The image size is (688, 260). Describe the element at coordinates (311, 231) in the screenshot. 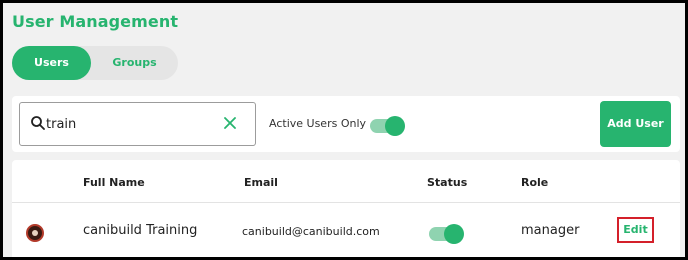

I see `user-email: canibuild@canibuild.com` at that location.